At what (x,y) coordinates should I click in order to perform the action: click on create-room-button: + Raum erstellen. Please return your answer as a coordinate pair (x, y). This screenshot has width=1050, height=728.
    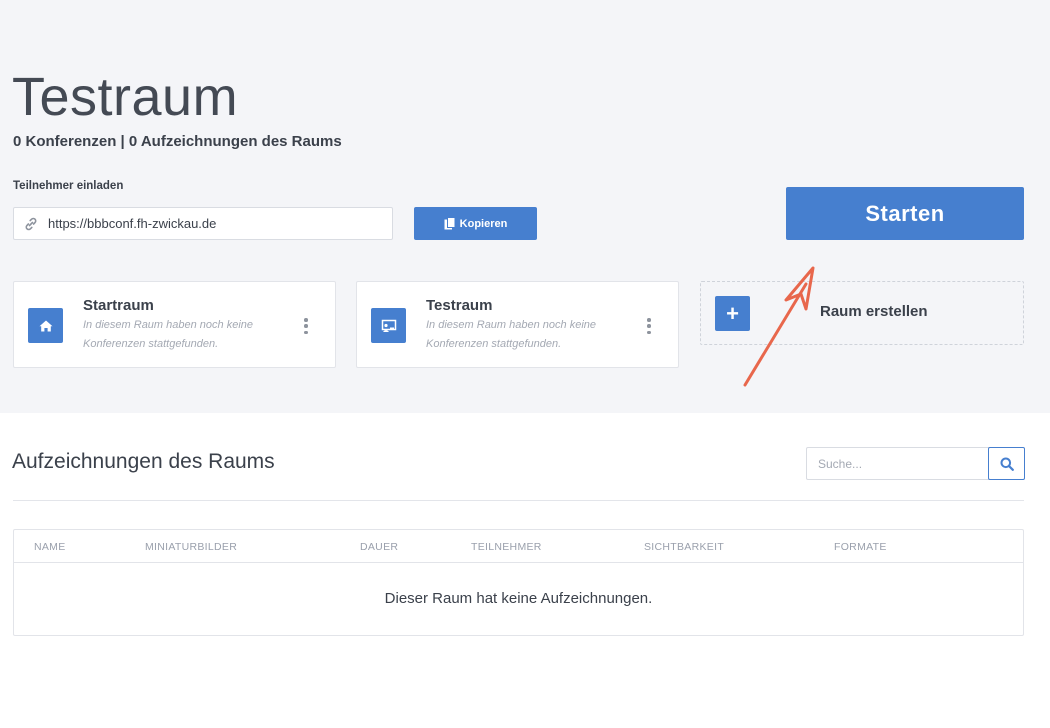
    Looking at the image, I should click on (862, 313).